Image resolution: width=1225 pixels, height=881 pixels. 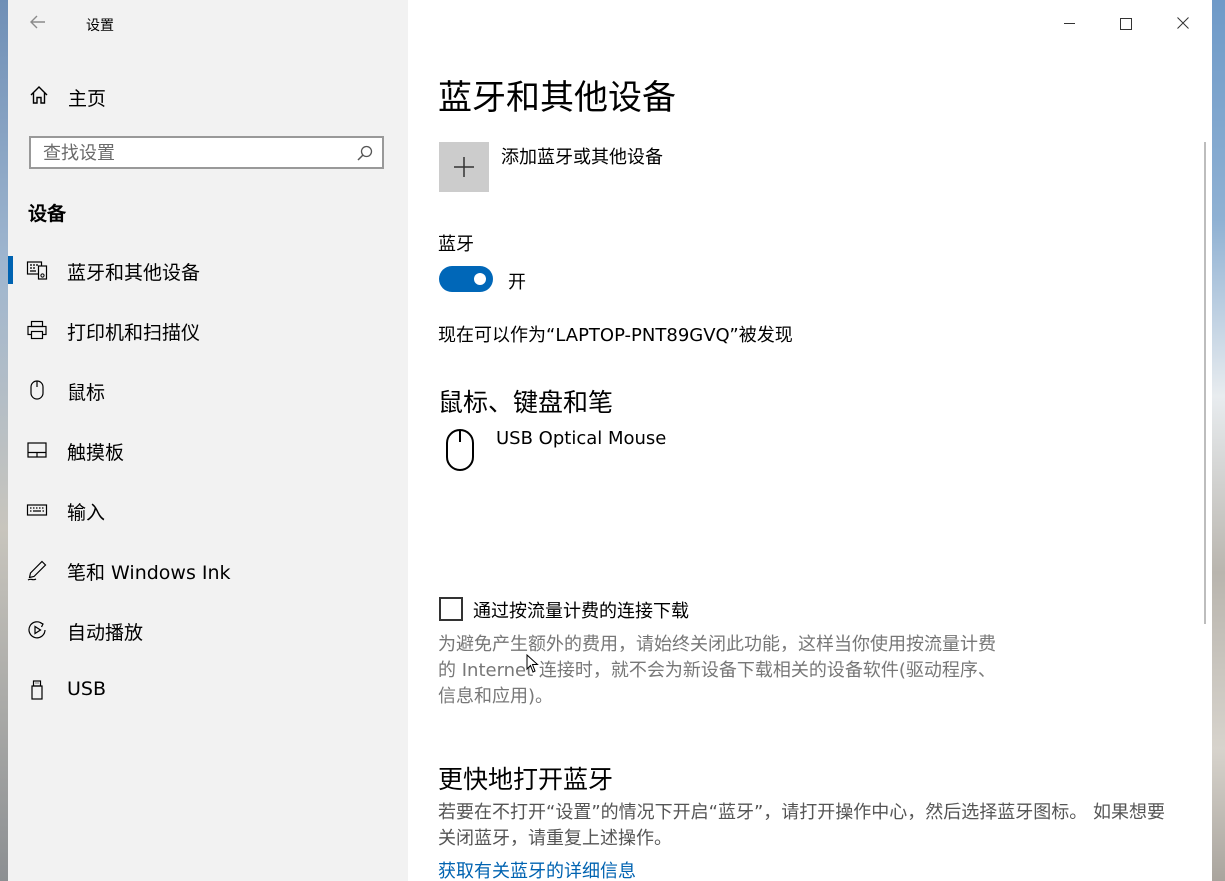 What do you see at coordinates (615, 335) in the screenshot?
I see `discoverable-text: 现在可以作为“LAPTOP-PNT89GVQ”被发现` at bounding box center [615, 335].